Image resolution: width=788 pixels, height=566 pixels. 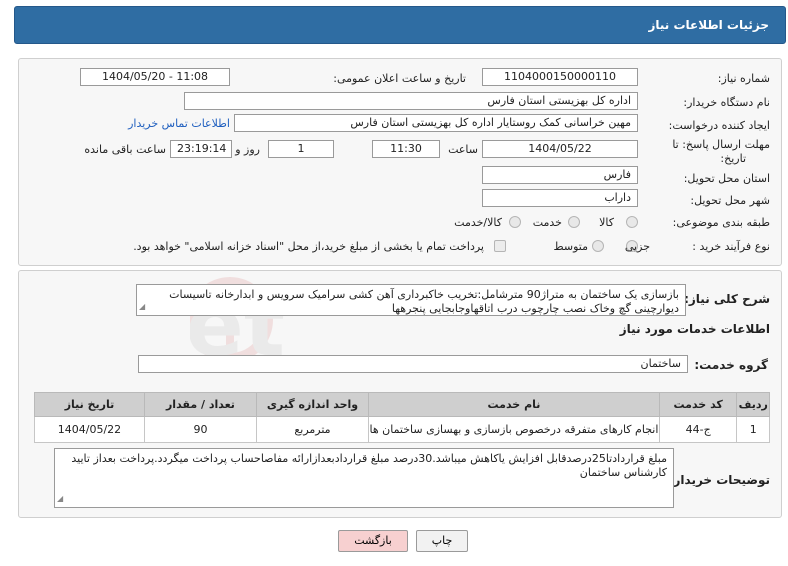 What do you see at coordinates (301, 149) in the screenshot?
I see `remaining-days-field: 1` at bounding box center [301, 149].